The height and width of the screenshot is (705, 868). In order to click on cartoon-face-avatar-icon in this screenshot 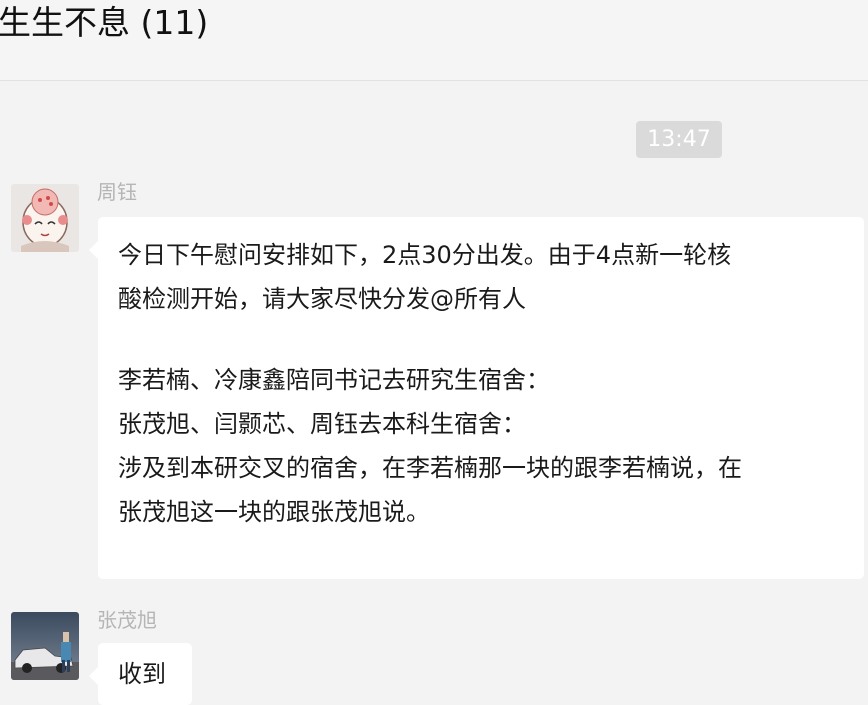, I will do `click(45, 218)`.